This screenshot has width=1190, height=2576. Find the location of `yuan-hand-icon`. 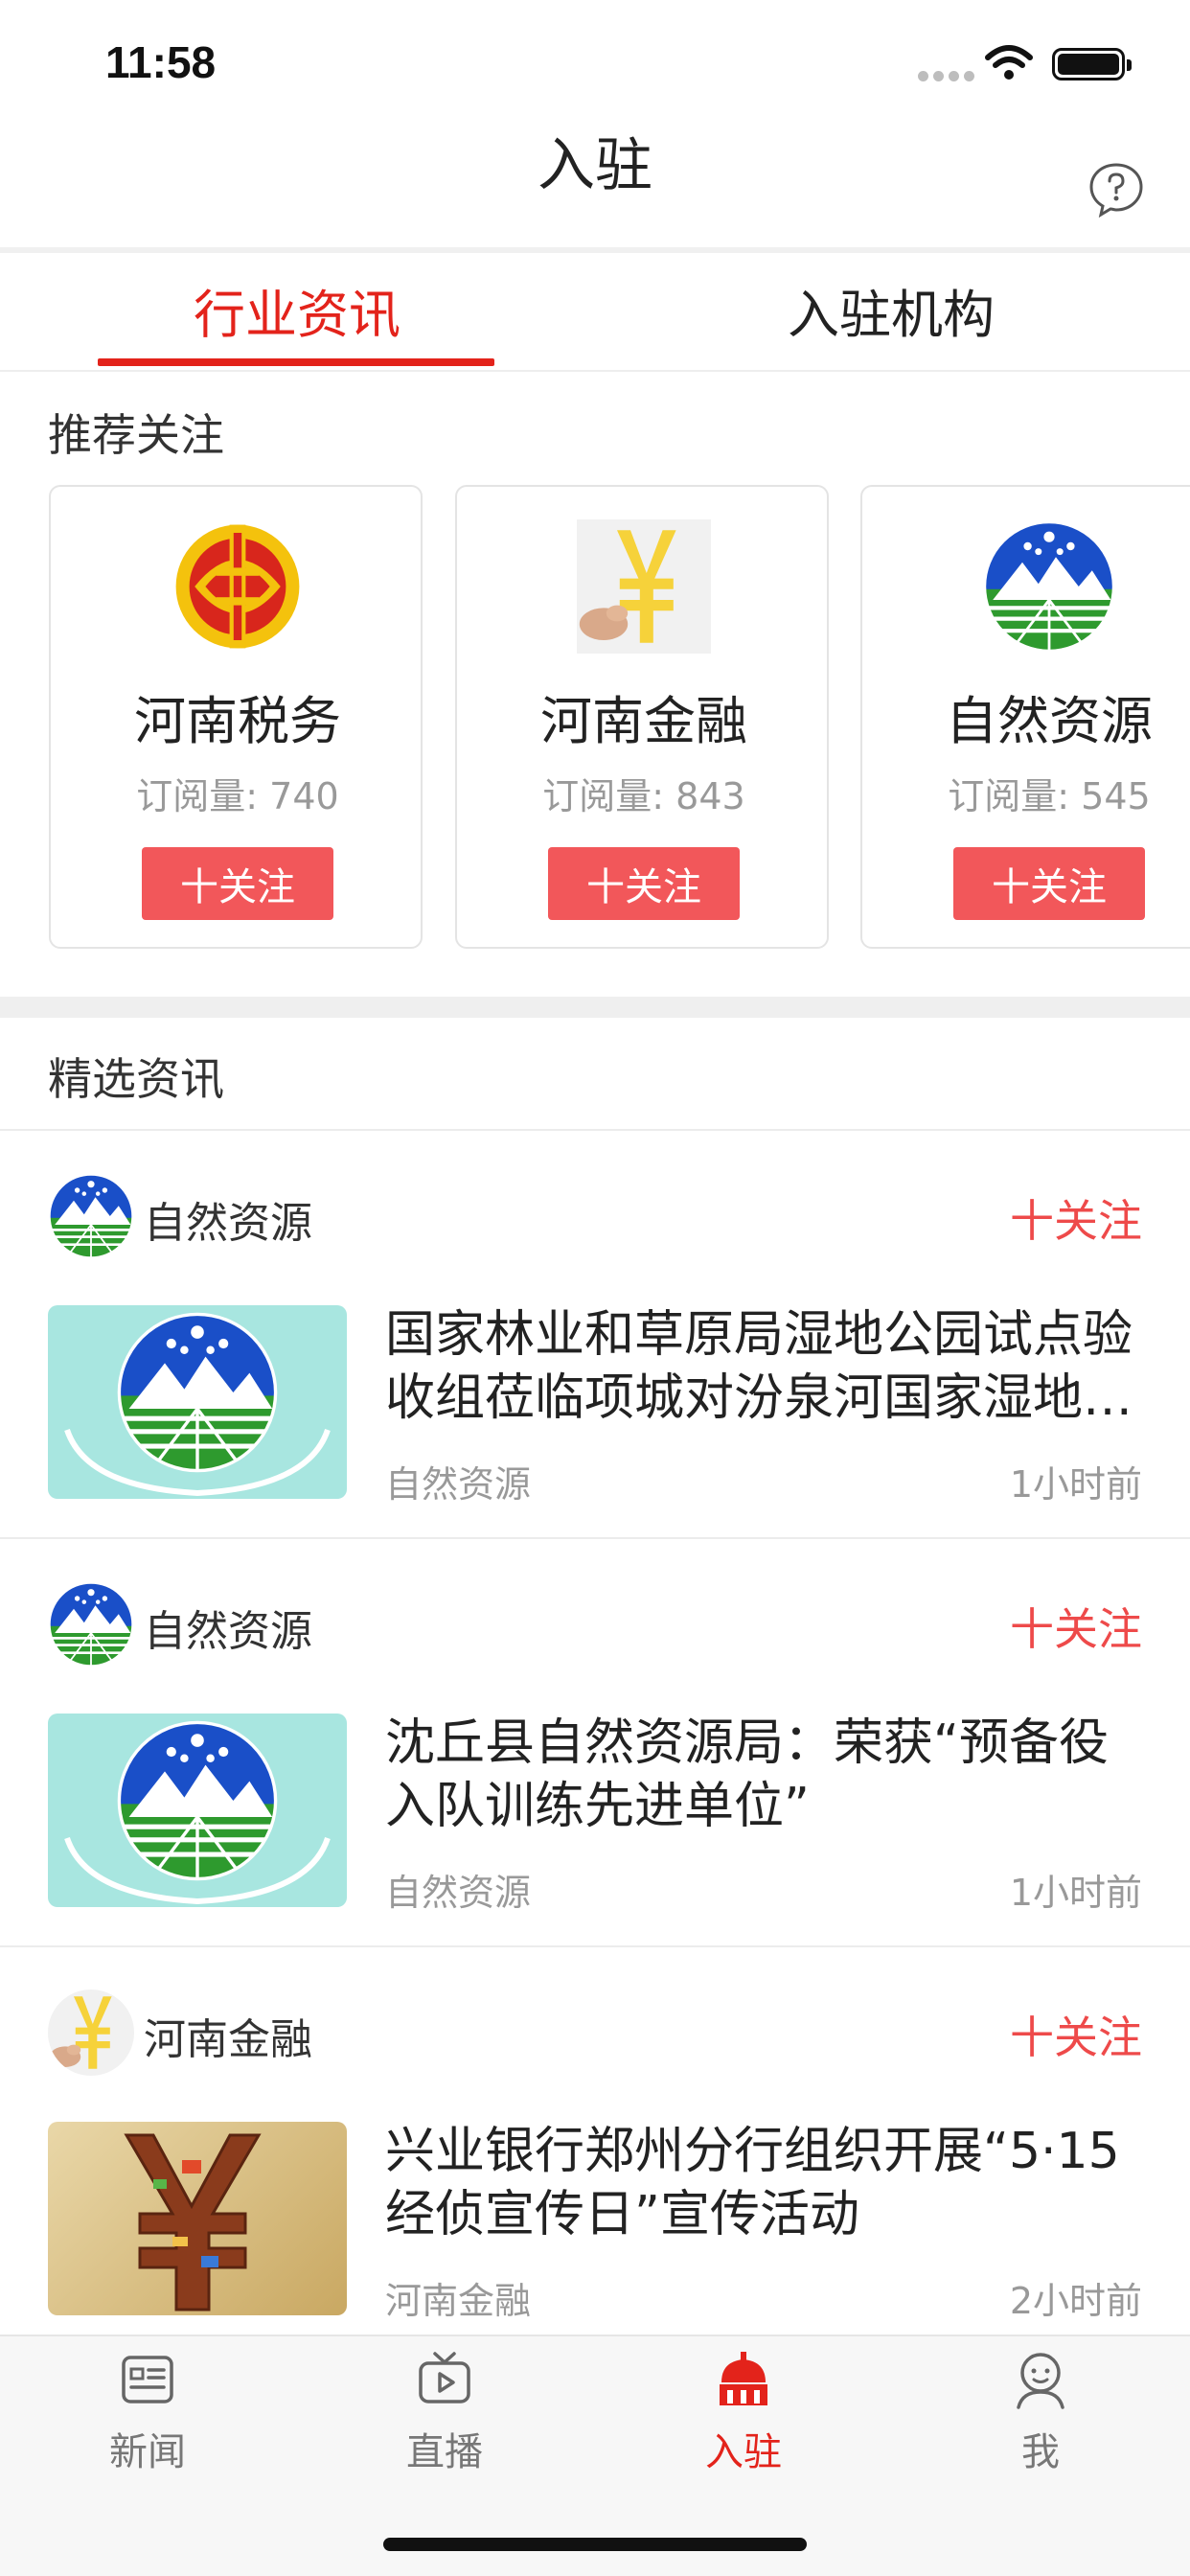

yuan-hand-icon is located at coordinates (644, 586).